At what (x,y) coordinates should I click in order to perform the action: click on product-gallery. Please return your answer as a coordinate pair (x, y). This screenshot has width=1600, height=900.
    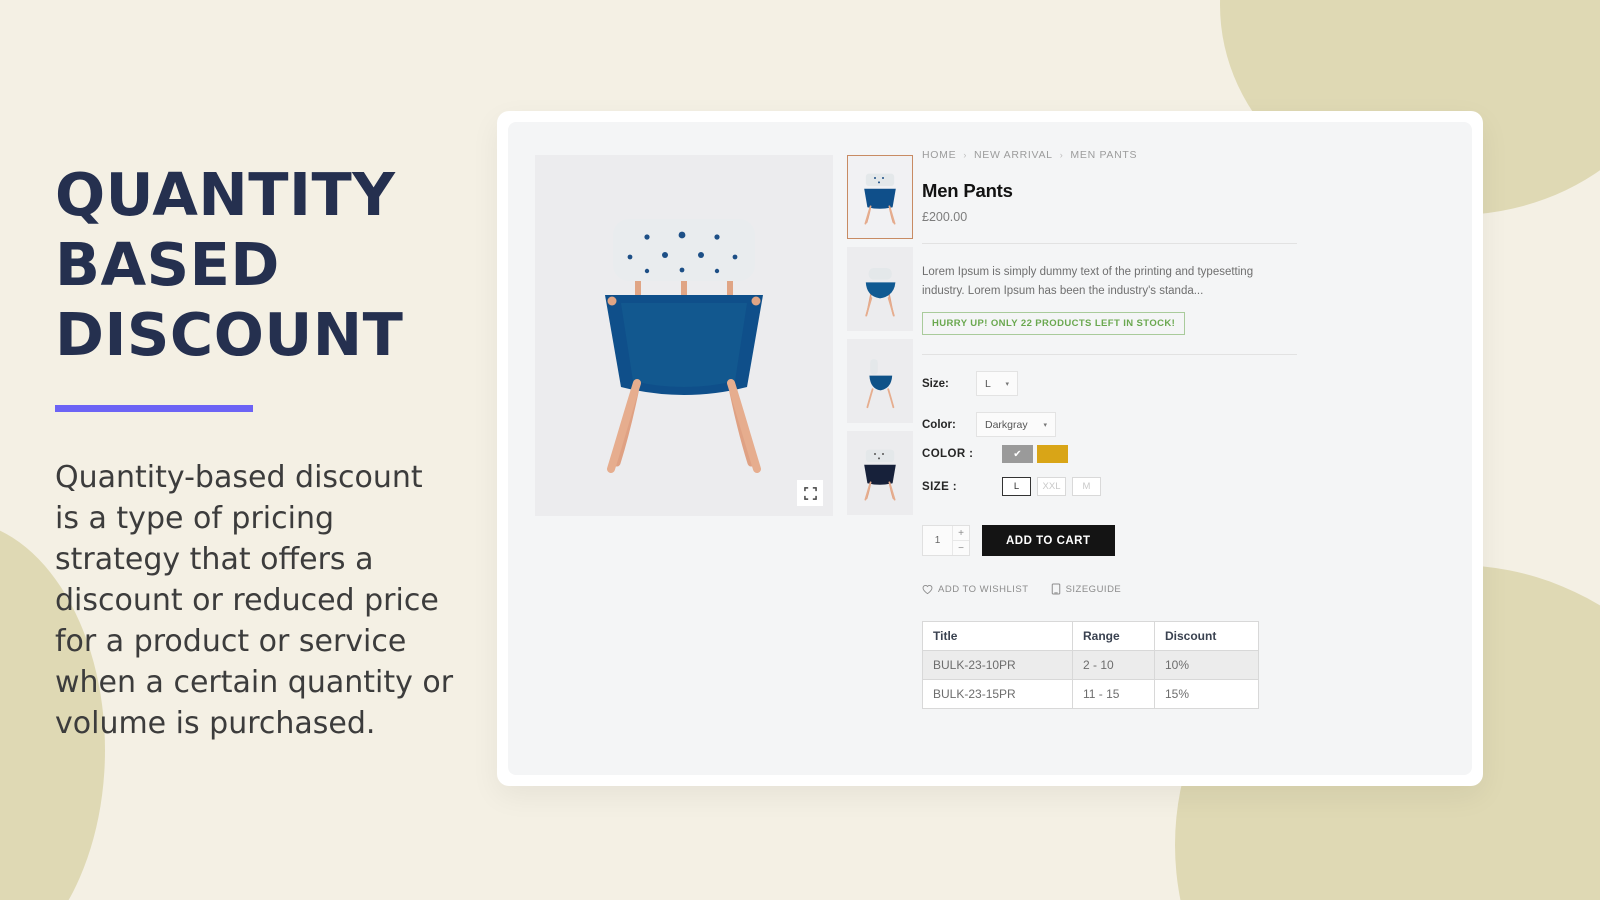
    Looking at the image, I should click on (684, 335).